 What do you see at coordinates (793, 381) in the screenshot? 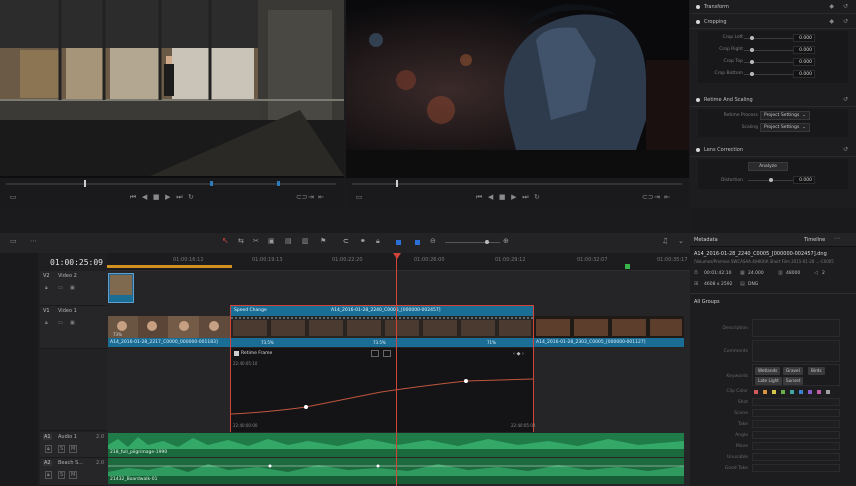
I see `keyword-tag: Sunset` at bounding box center [793, 381].